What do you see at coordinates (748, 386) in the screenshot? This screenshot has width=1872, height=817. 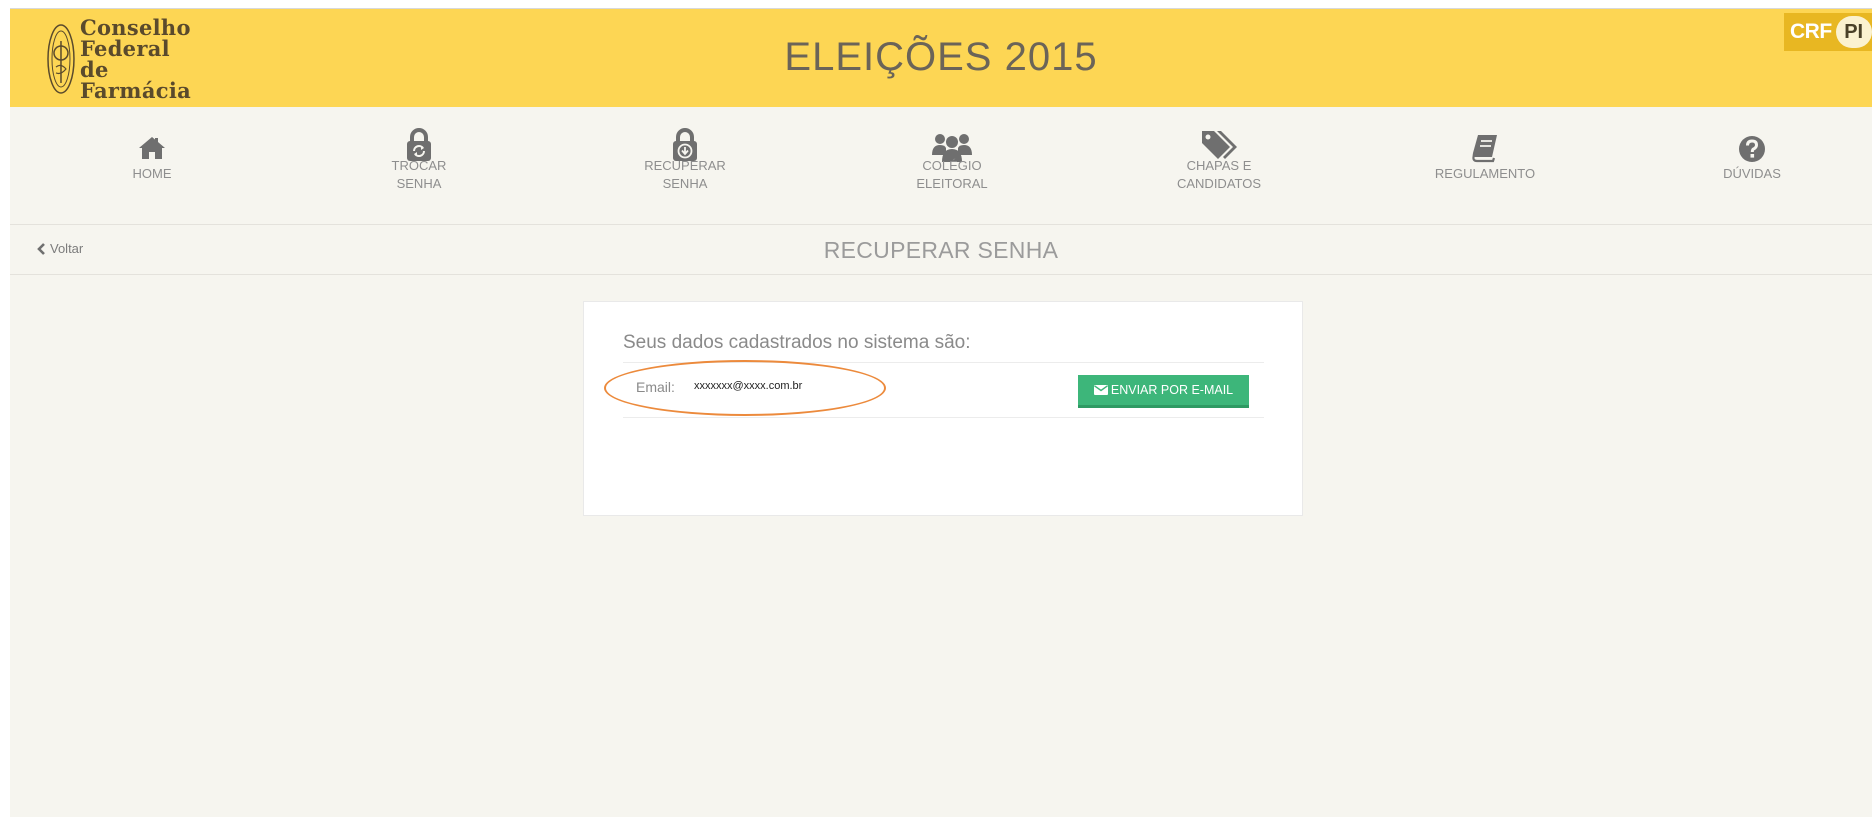 I see `email-value: xxxxxxx@xxxx.com.br` at bounding box center [748, 386].